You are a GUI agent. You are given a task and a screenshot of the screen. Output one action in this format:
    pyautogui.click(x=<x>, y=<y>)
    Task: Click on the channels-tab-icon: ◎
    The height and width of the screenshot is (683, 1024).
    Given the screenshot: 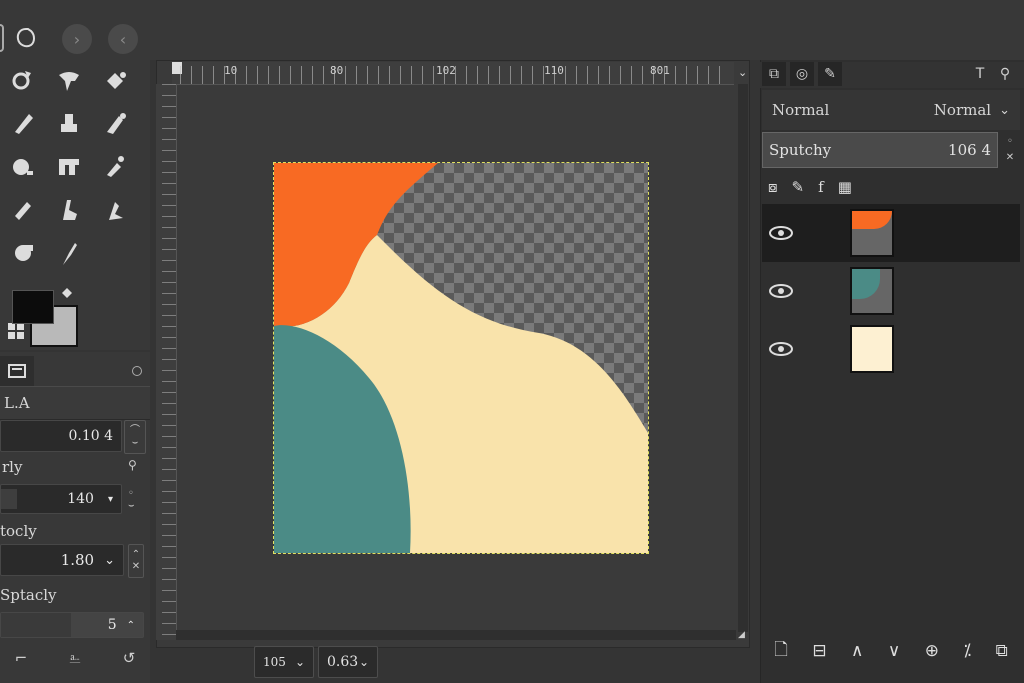 What is the action you would take?
    pyautogui.click(x=802, y=74)
    